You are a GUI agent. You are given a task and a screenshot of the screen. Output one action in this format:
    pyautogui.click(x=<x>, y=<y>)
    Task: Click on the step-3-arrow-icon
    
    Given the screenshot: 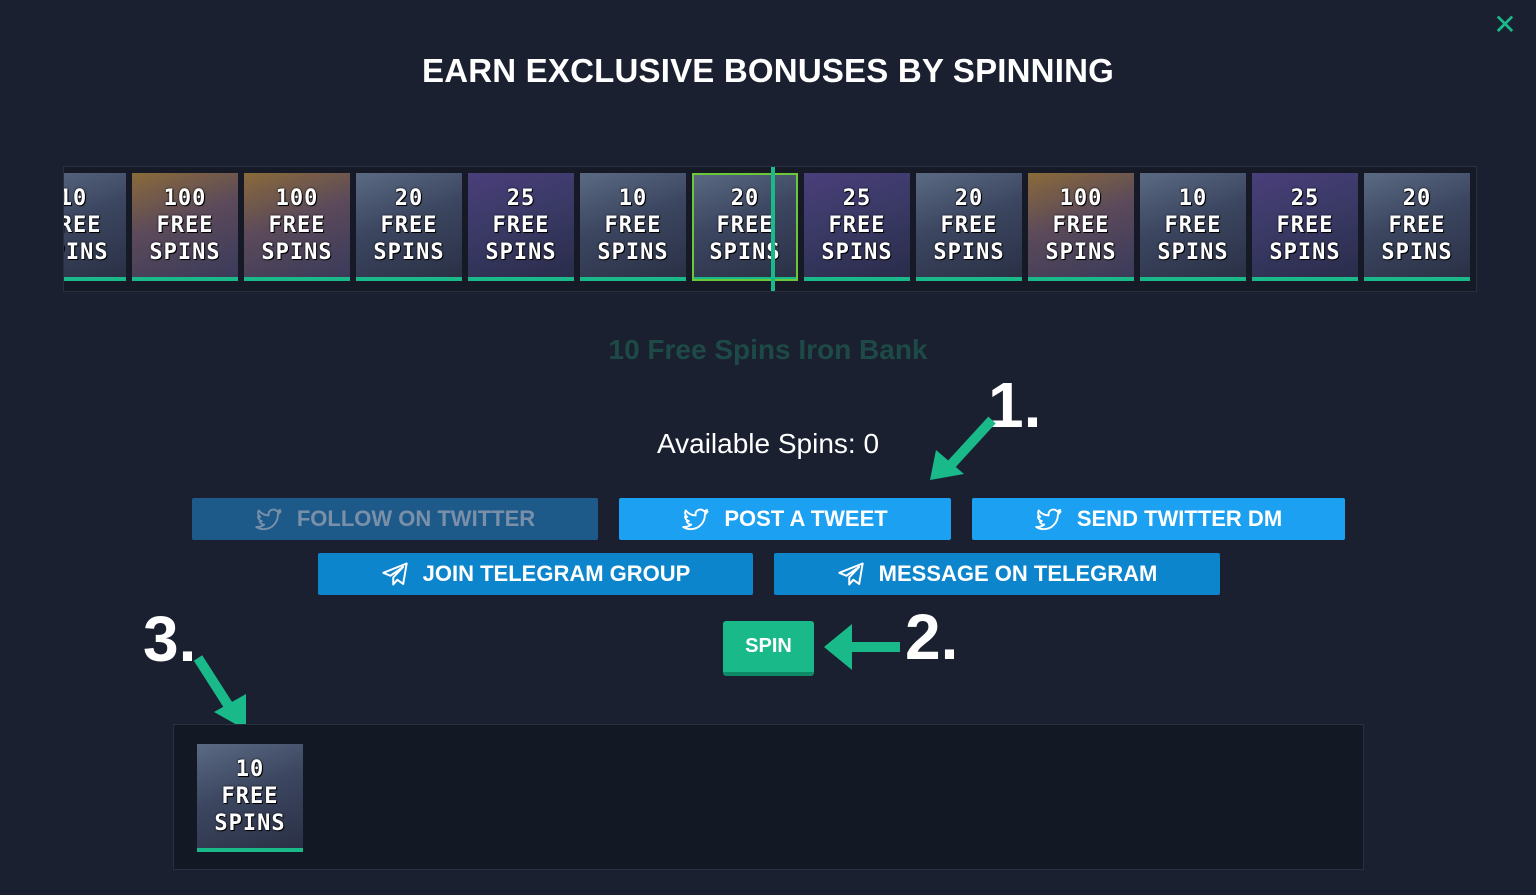 What is the action you would take?
    pyautogui.click(x=219, y=692)
    